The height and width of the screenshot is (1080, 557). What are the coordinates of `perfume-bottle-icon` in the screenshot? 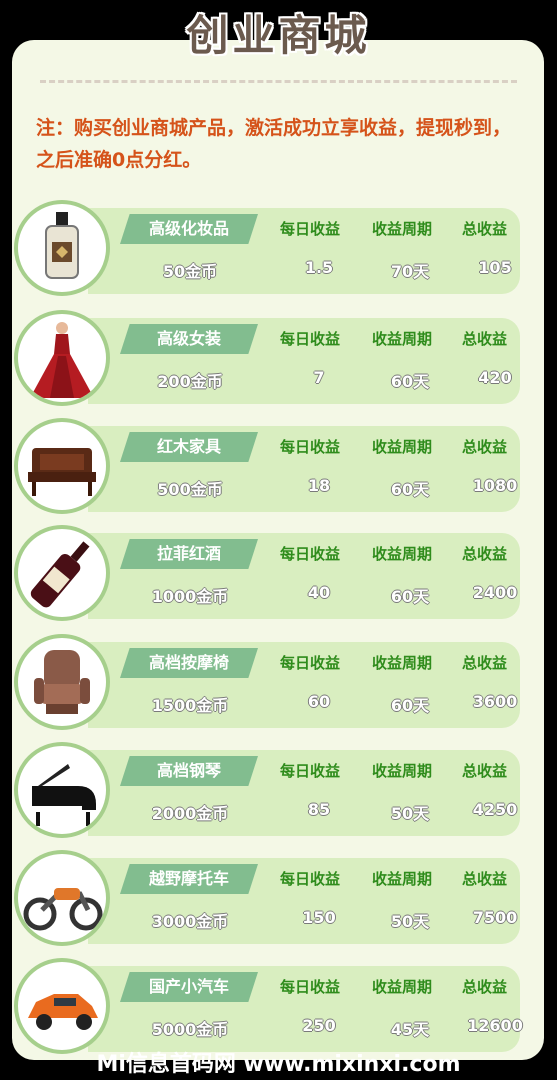 It's located at (62, 245).